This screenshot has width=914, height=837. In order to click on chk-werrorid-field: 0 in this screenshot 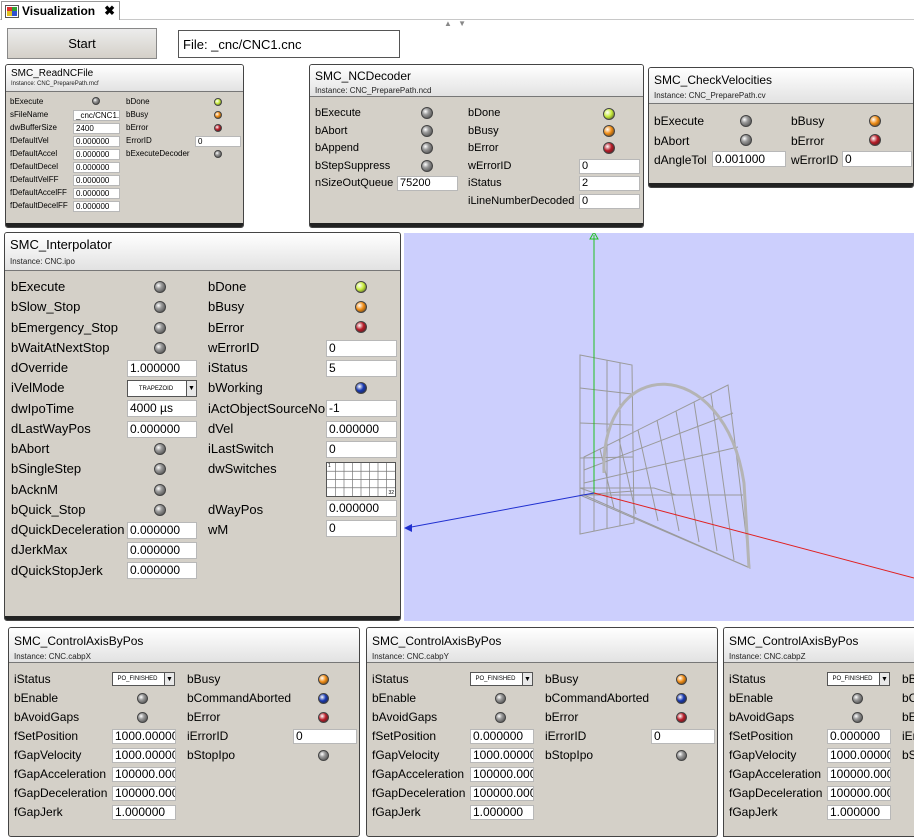, I will do `click(877, 159)`.